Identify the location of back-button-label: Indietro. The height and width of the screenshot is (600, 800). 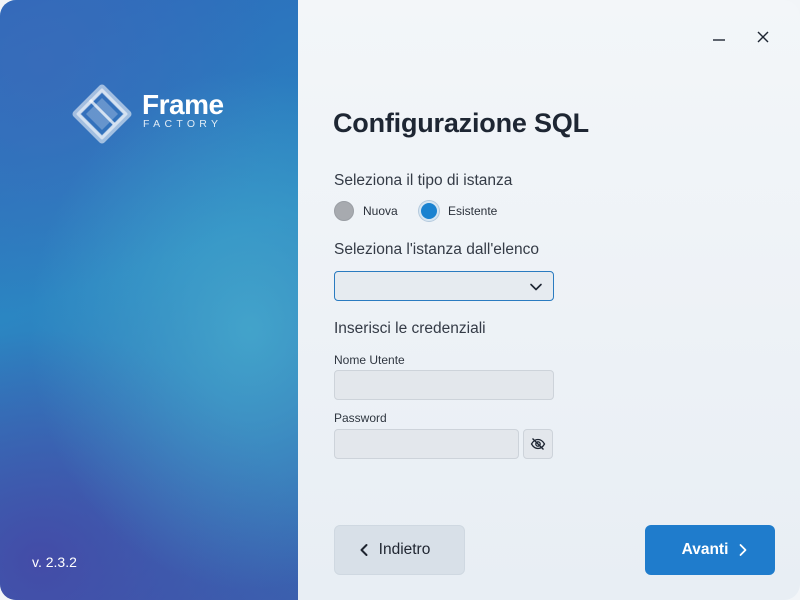
(404, 549).